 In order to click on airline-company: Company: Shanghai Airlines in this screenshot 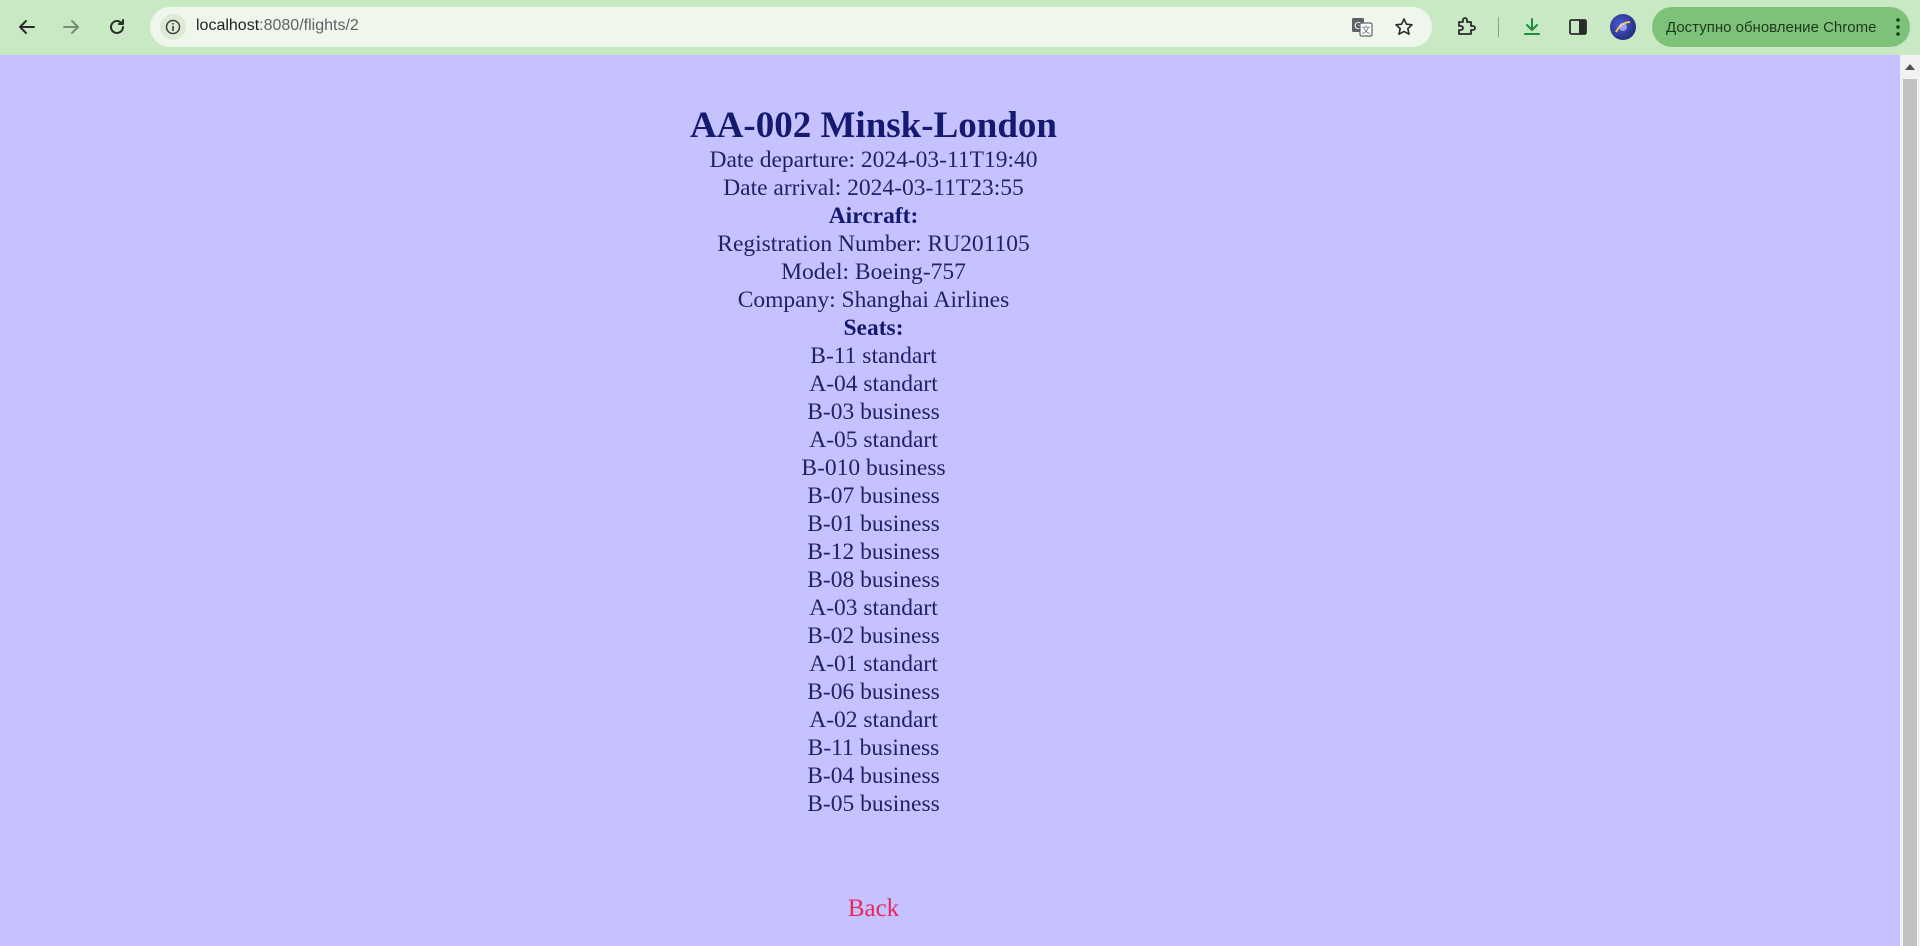, I will do `click(873, 300)`.